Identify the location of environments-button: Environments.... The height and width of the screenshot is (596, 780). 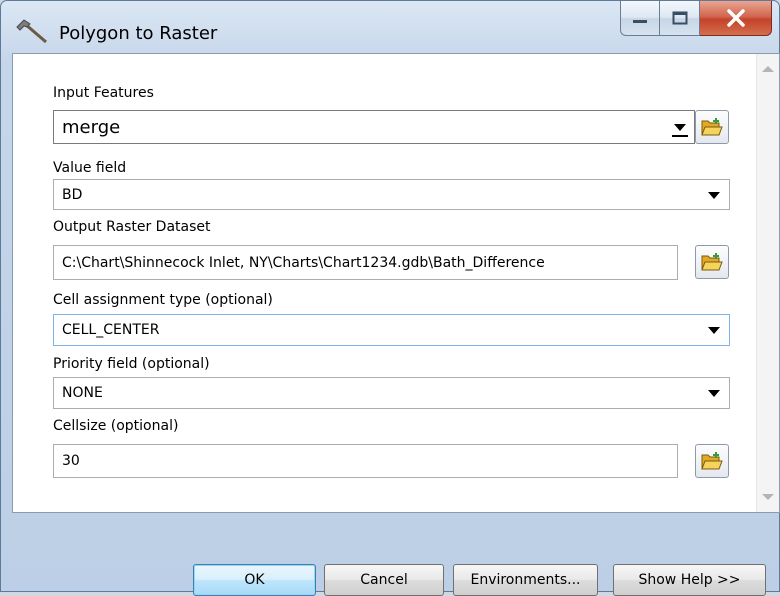
(525, 580).